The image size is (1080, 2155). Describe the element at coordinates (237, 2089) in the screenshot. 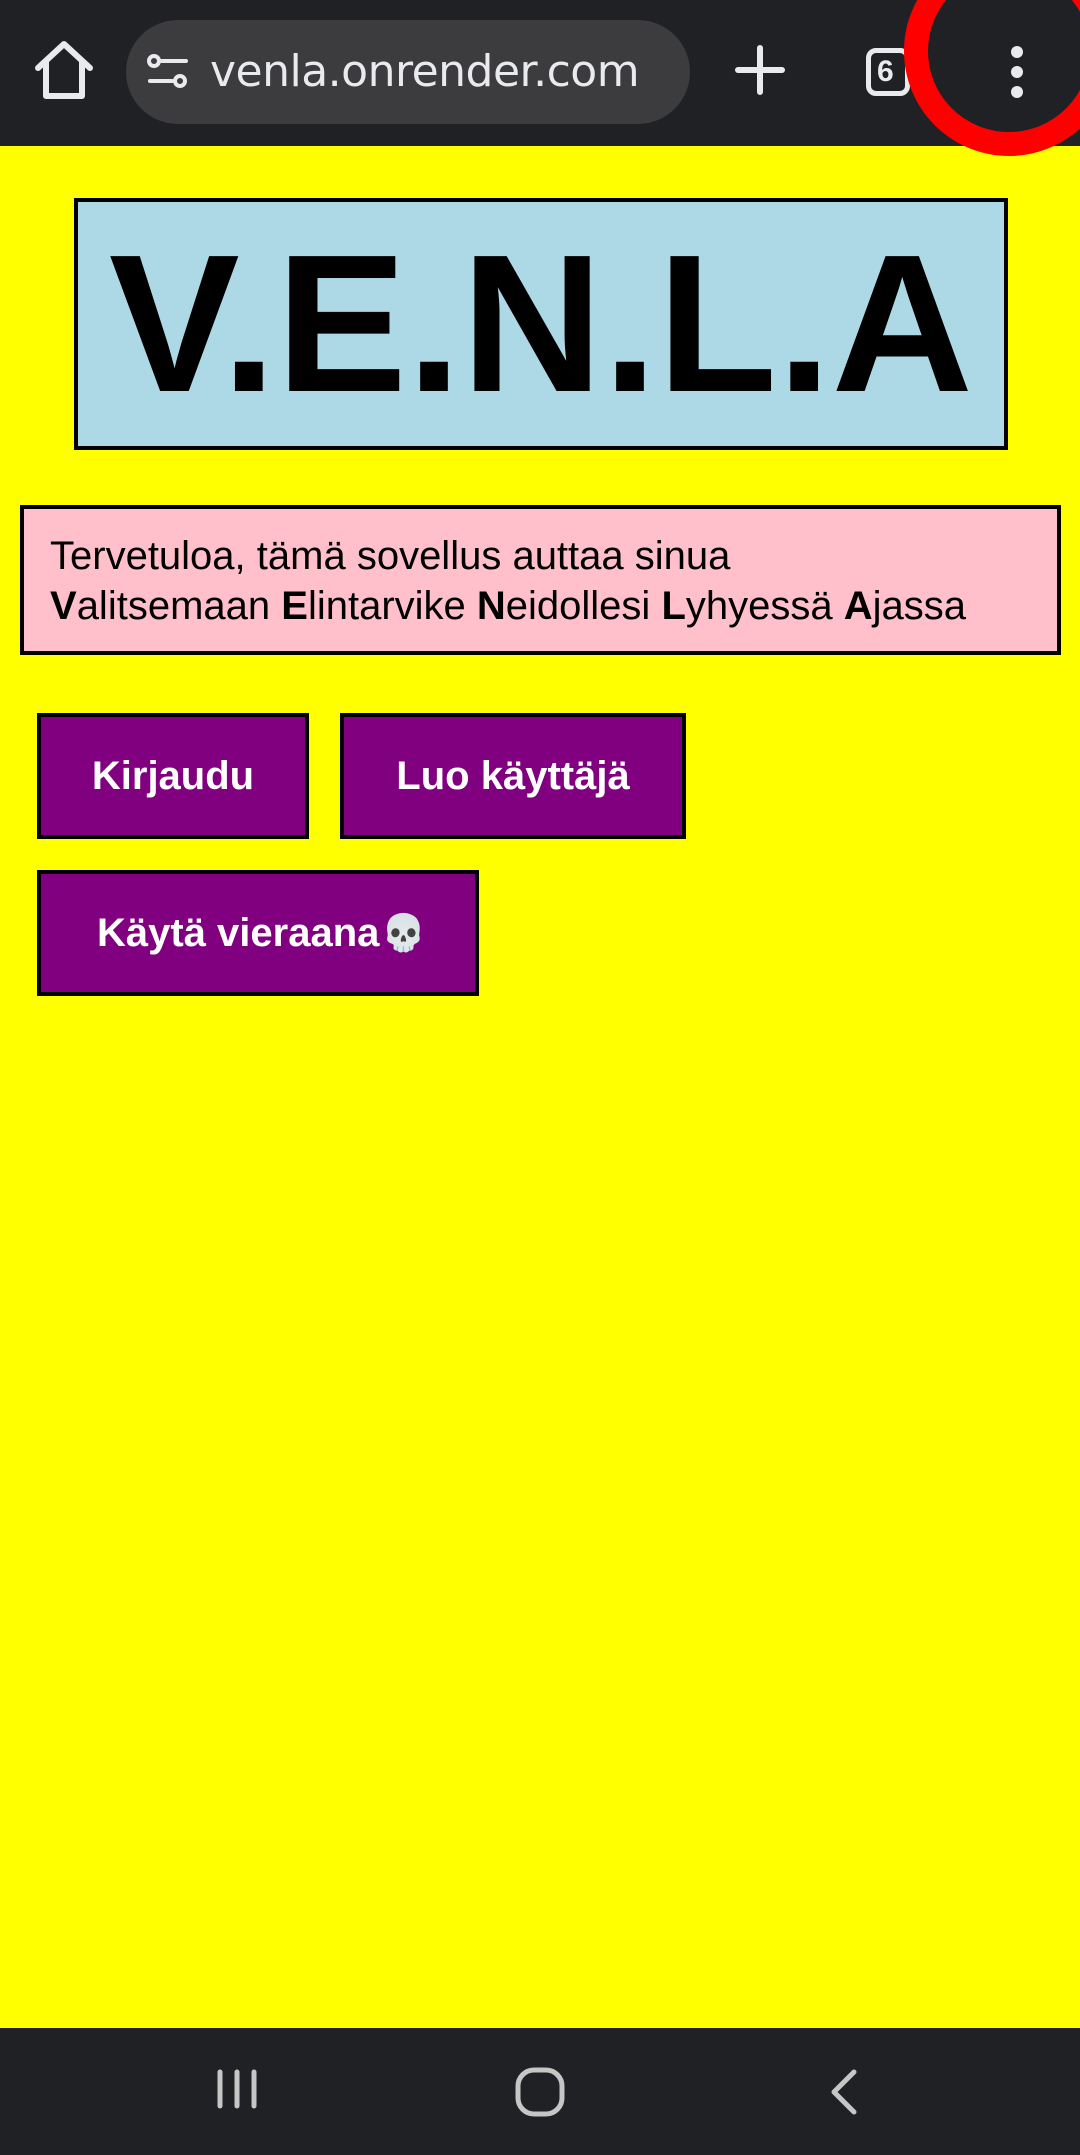

I see `recent-apps-icon` at that location.